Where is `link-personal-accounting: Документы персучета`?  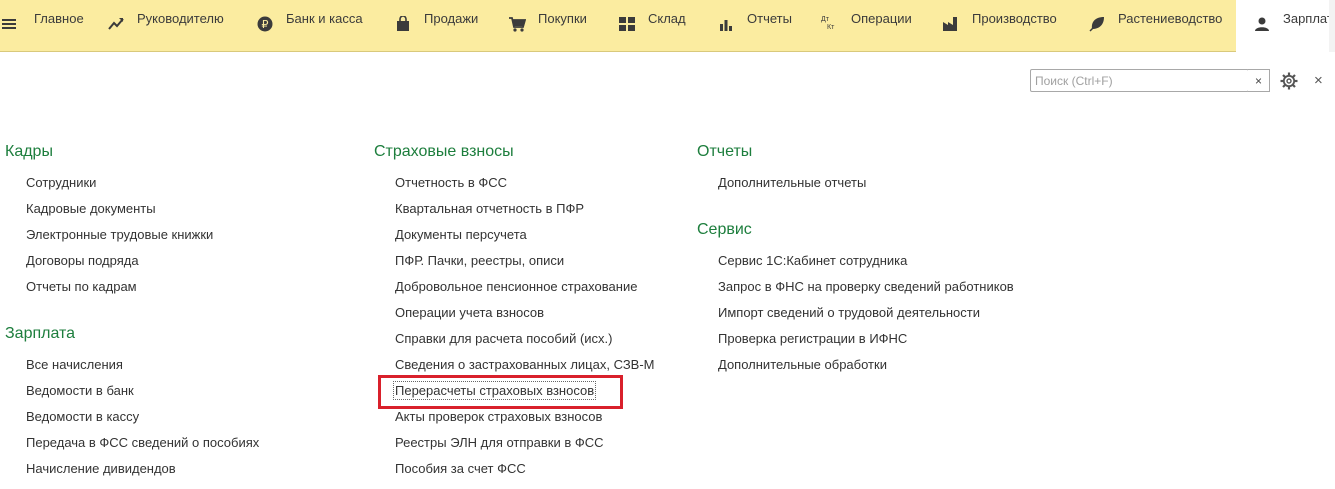
link-personal-accounting: Документы персучета is located at coordinates (461, 234).